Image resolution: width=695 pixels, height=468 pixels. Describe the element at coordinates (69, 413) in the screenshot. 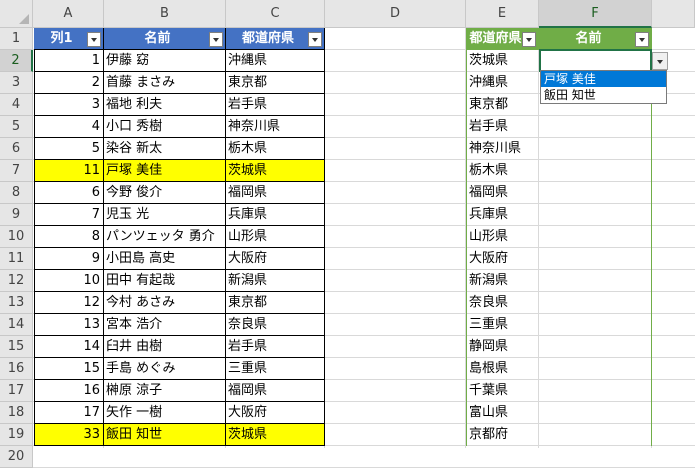

I see `table1-cell-number: 17` at that location.